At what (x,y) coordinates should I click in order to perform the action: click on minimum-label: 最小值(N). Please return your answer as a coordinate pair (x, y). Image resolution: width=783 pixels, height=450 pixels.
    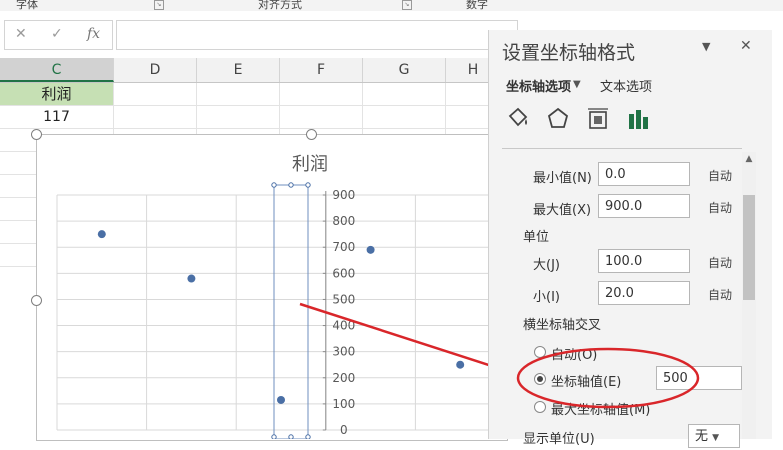
    Looking at the image, I should click on (562, 178).